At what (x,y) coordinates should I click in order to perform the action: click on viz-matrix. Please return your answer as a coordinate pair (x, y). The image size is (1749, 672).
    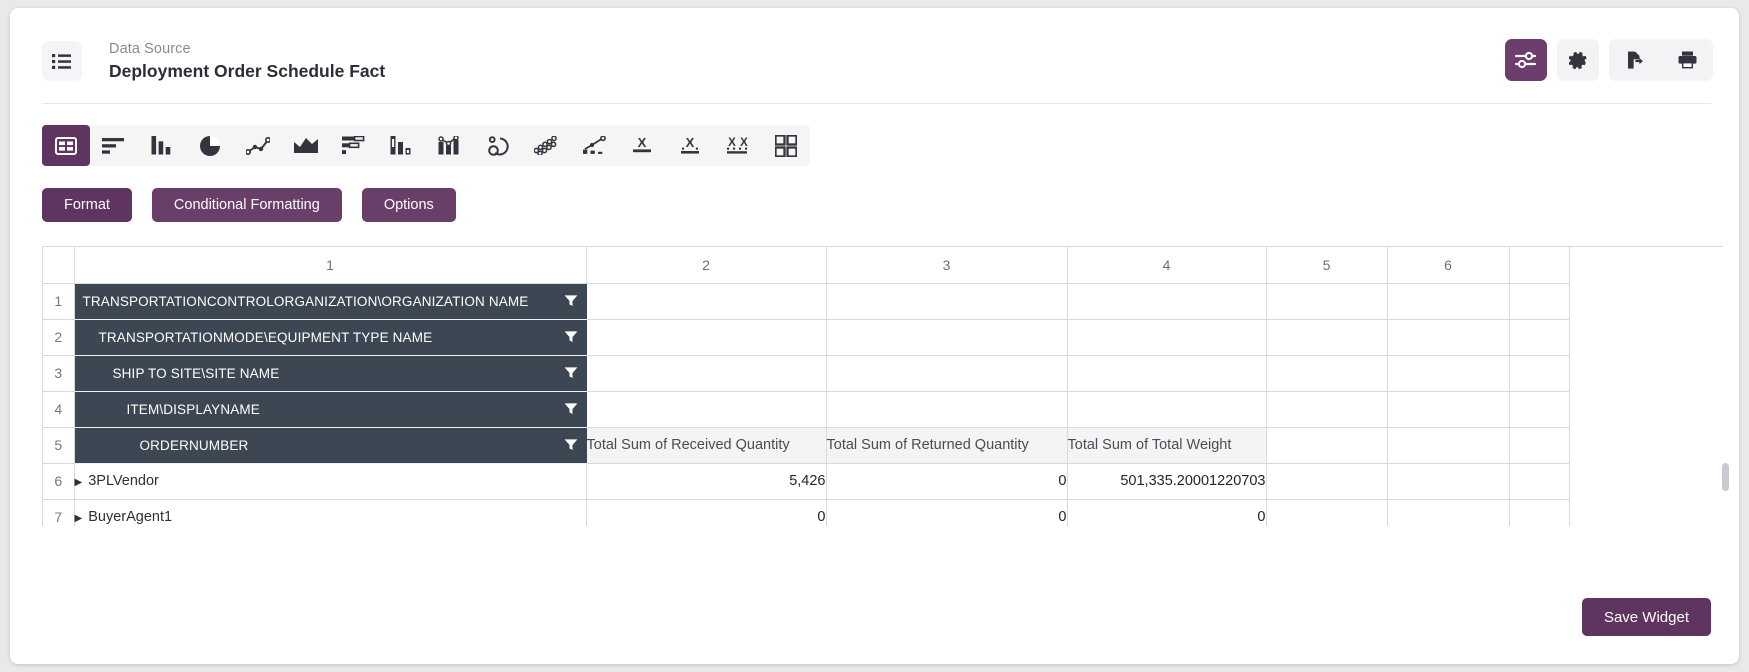
    Looking at the image, I should click on (786, 145).